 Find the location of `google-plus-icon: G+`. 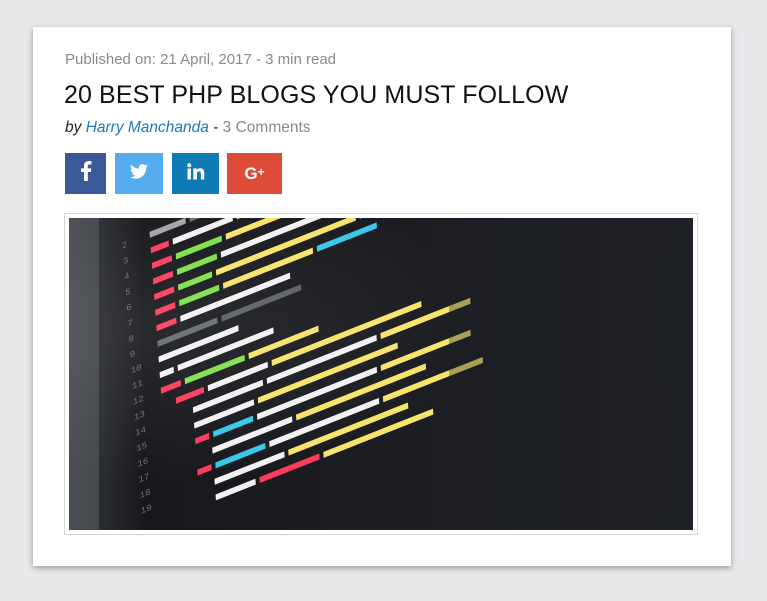

google-plus-icon: G+ is located at coordinates (254, 173).